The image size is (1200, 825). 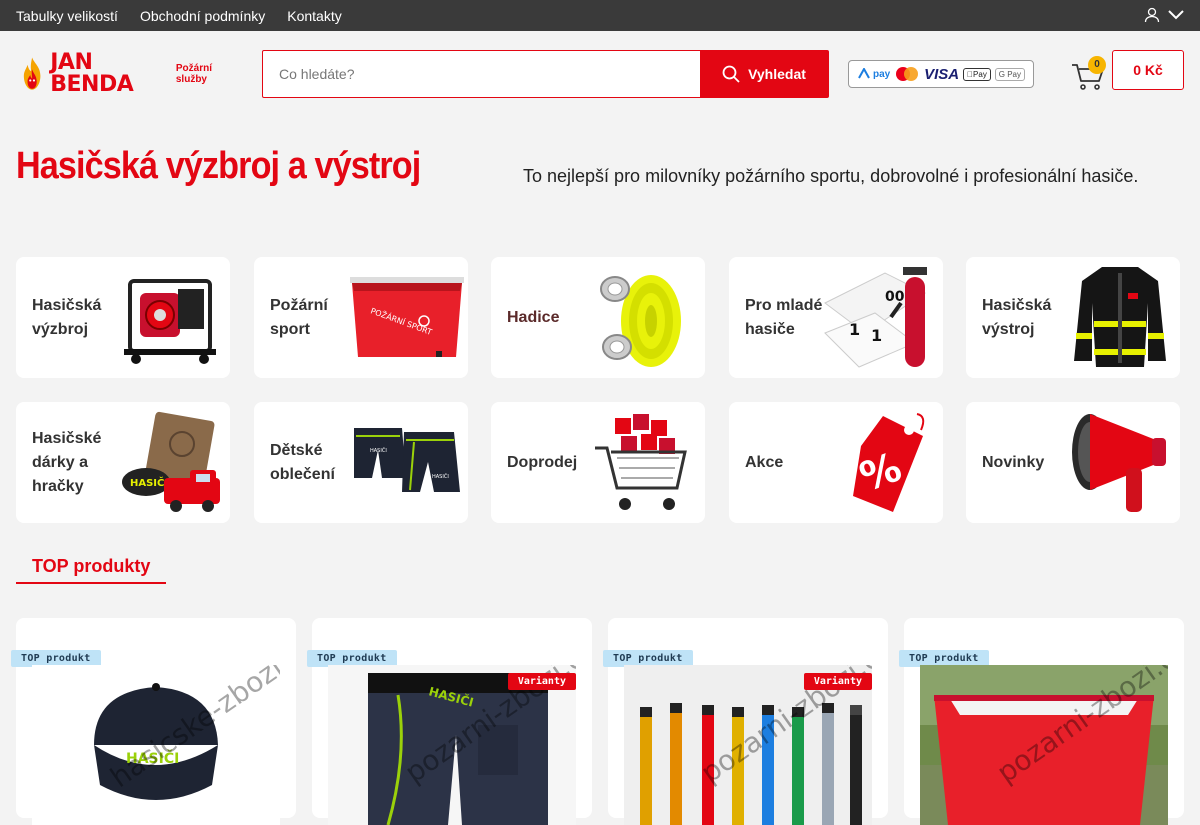 What do you see at coordinates (202, 16) in the screenshot?
I see `topbar-link-terms: Obchodní podmínky` at bounding box center [202, 16].